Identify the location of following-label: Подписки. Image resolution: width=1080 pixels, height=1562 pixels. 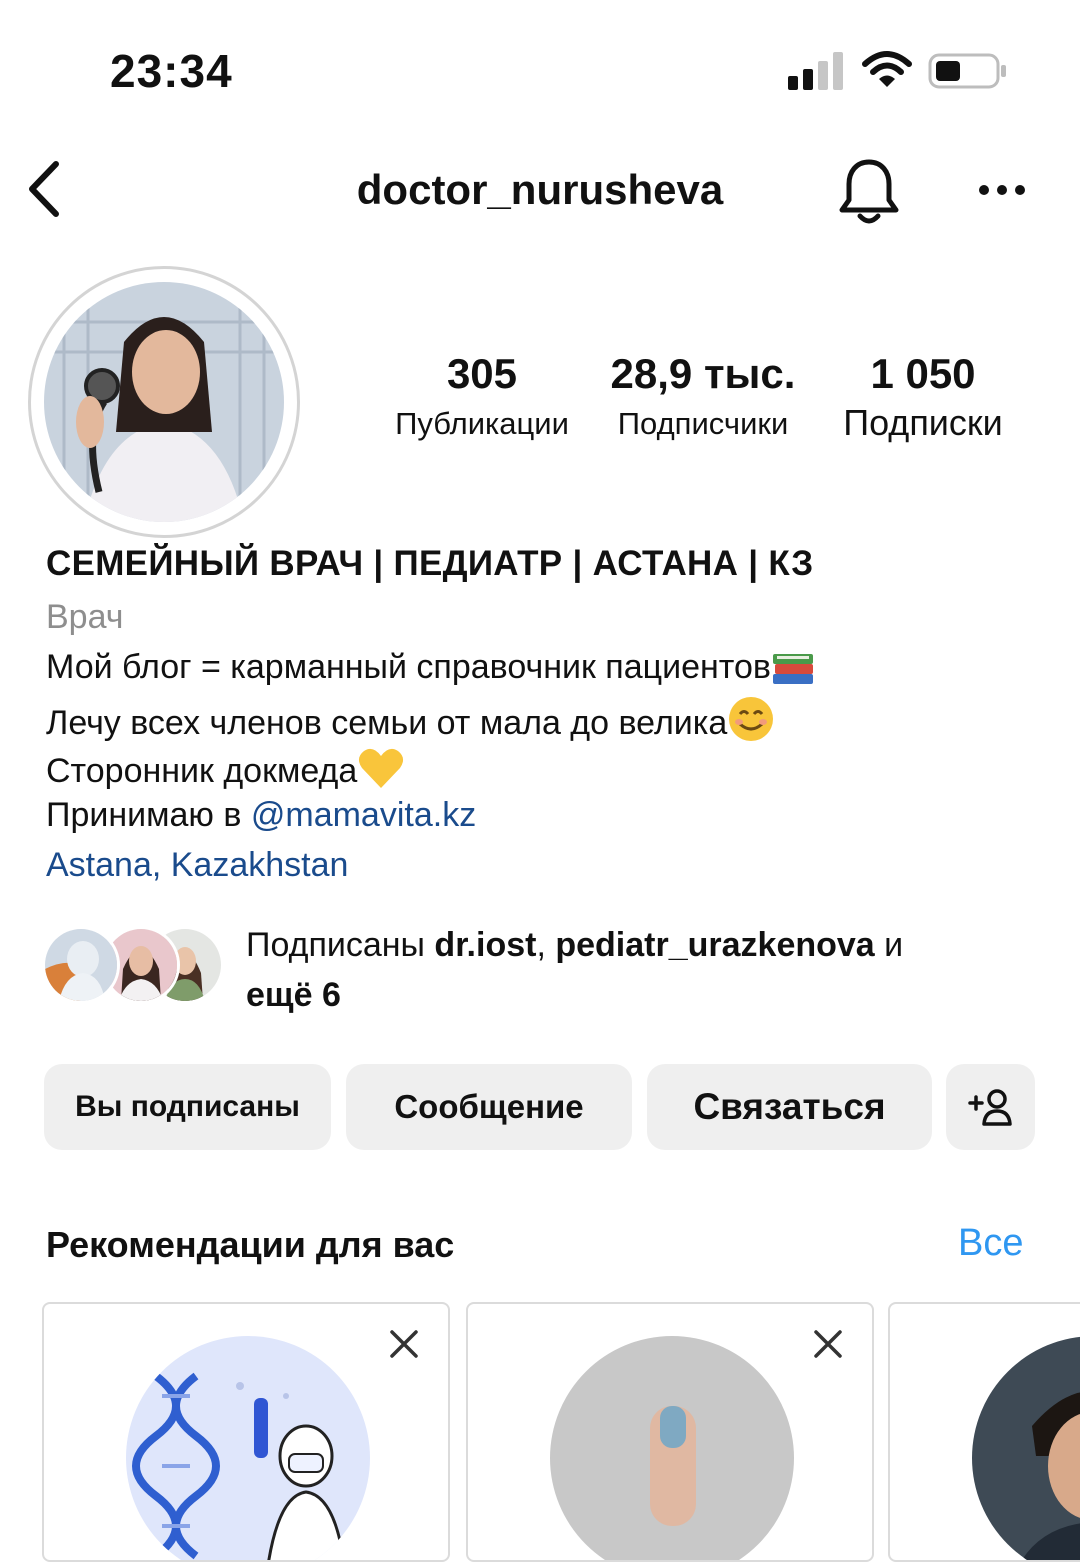
(923, 422).